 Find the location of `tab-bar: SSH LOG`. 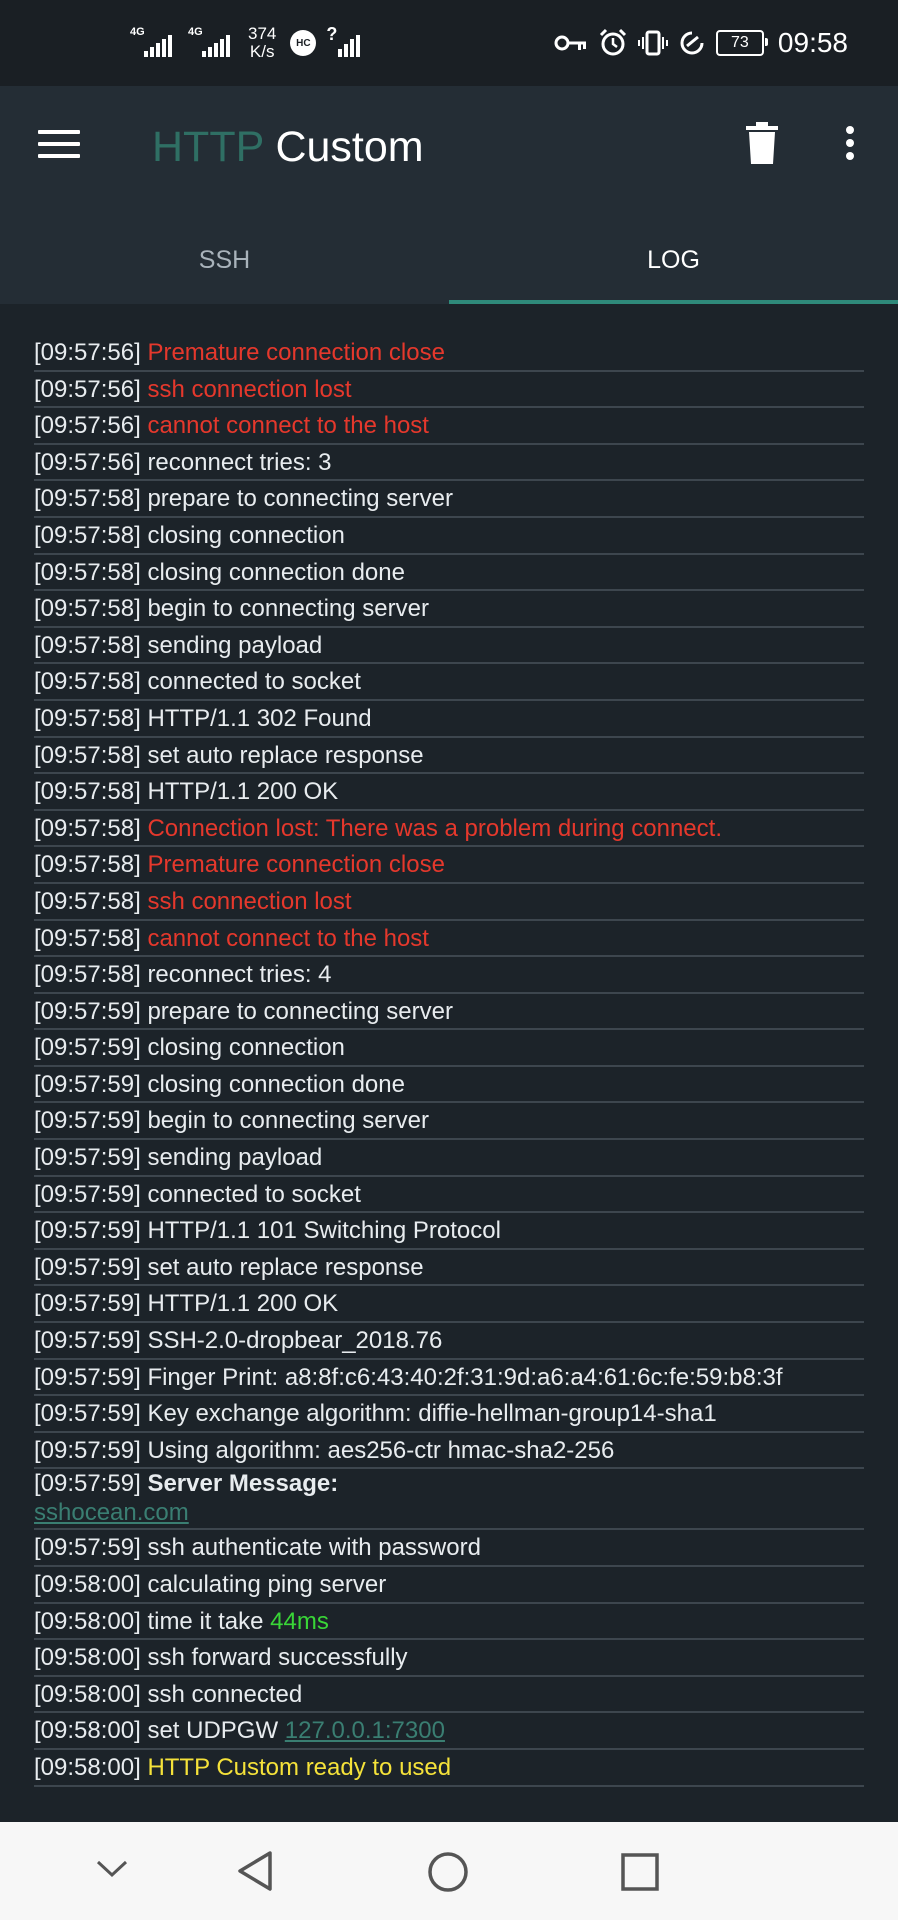

tab-bar: SSH LOG is located at coordinates (449, 260).